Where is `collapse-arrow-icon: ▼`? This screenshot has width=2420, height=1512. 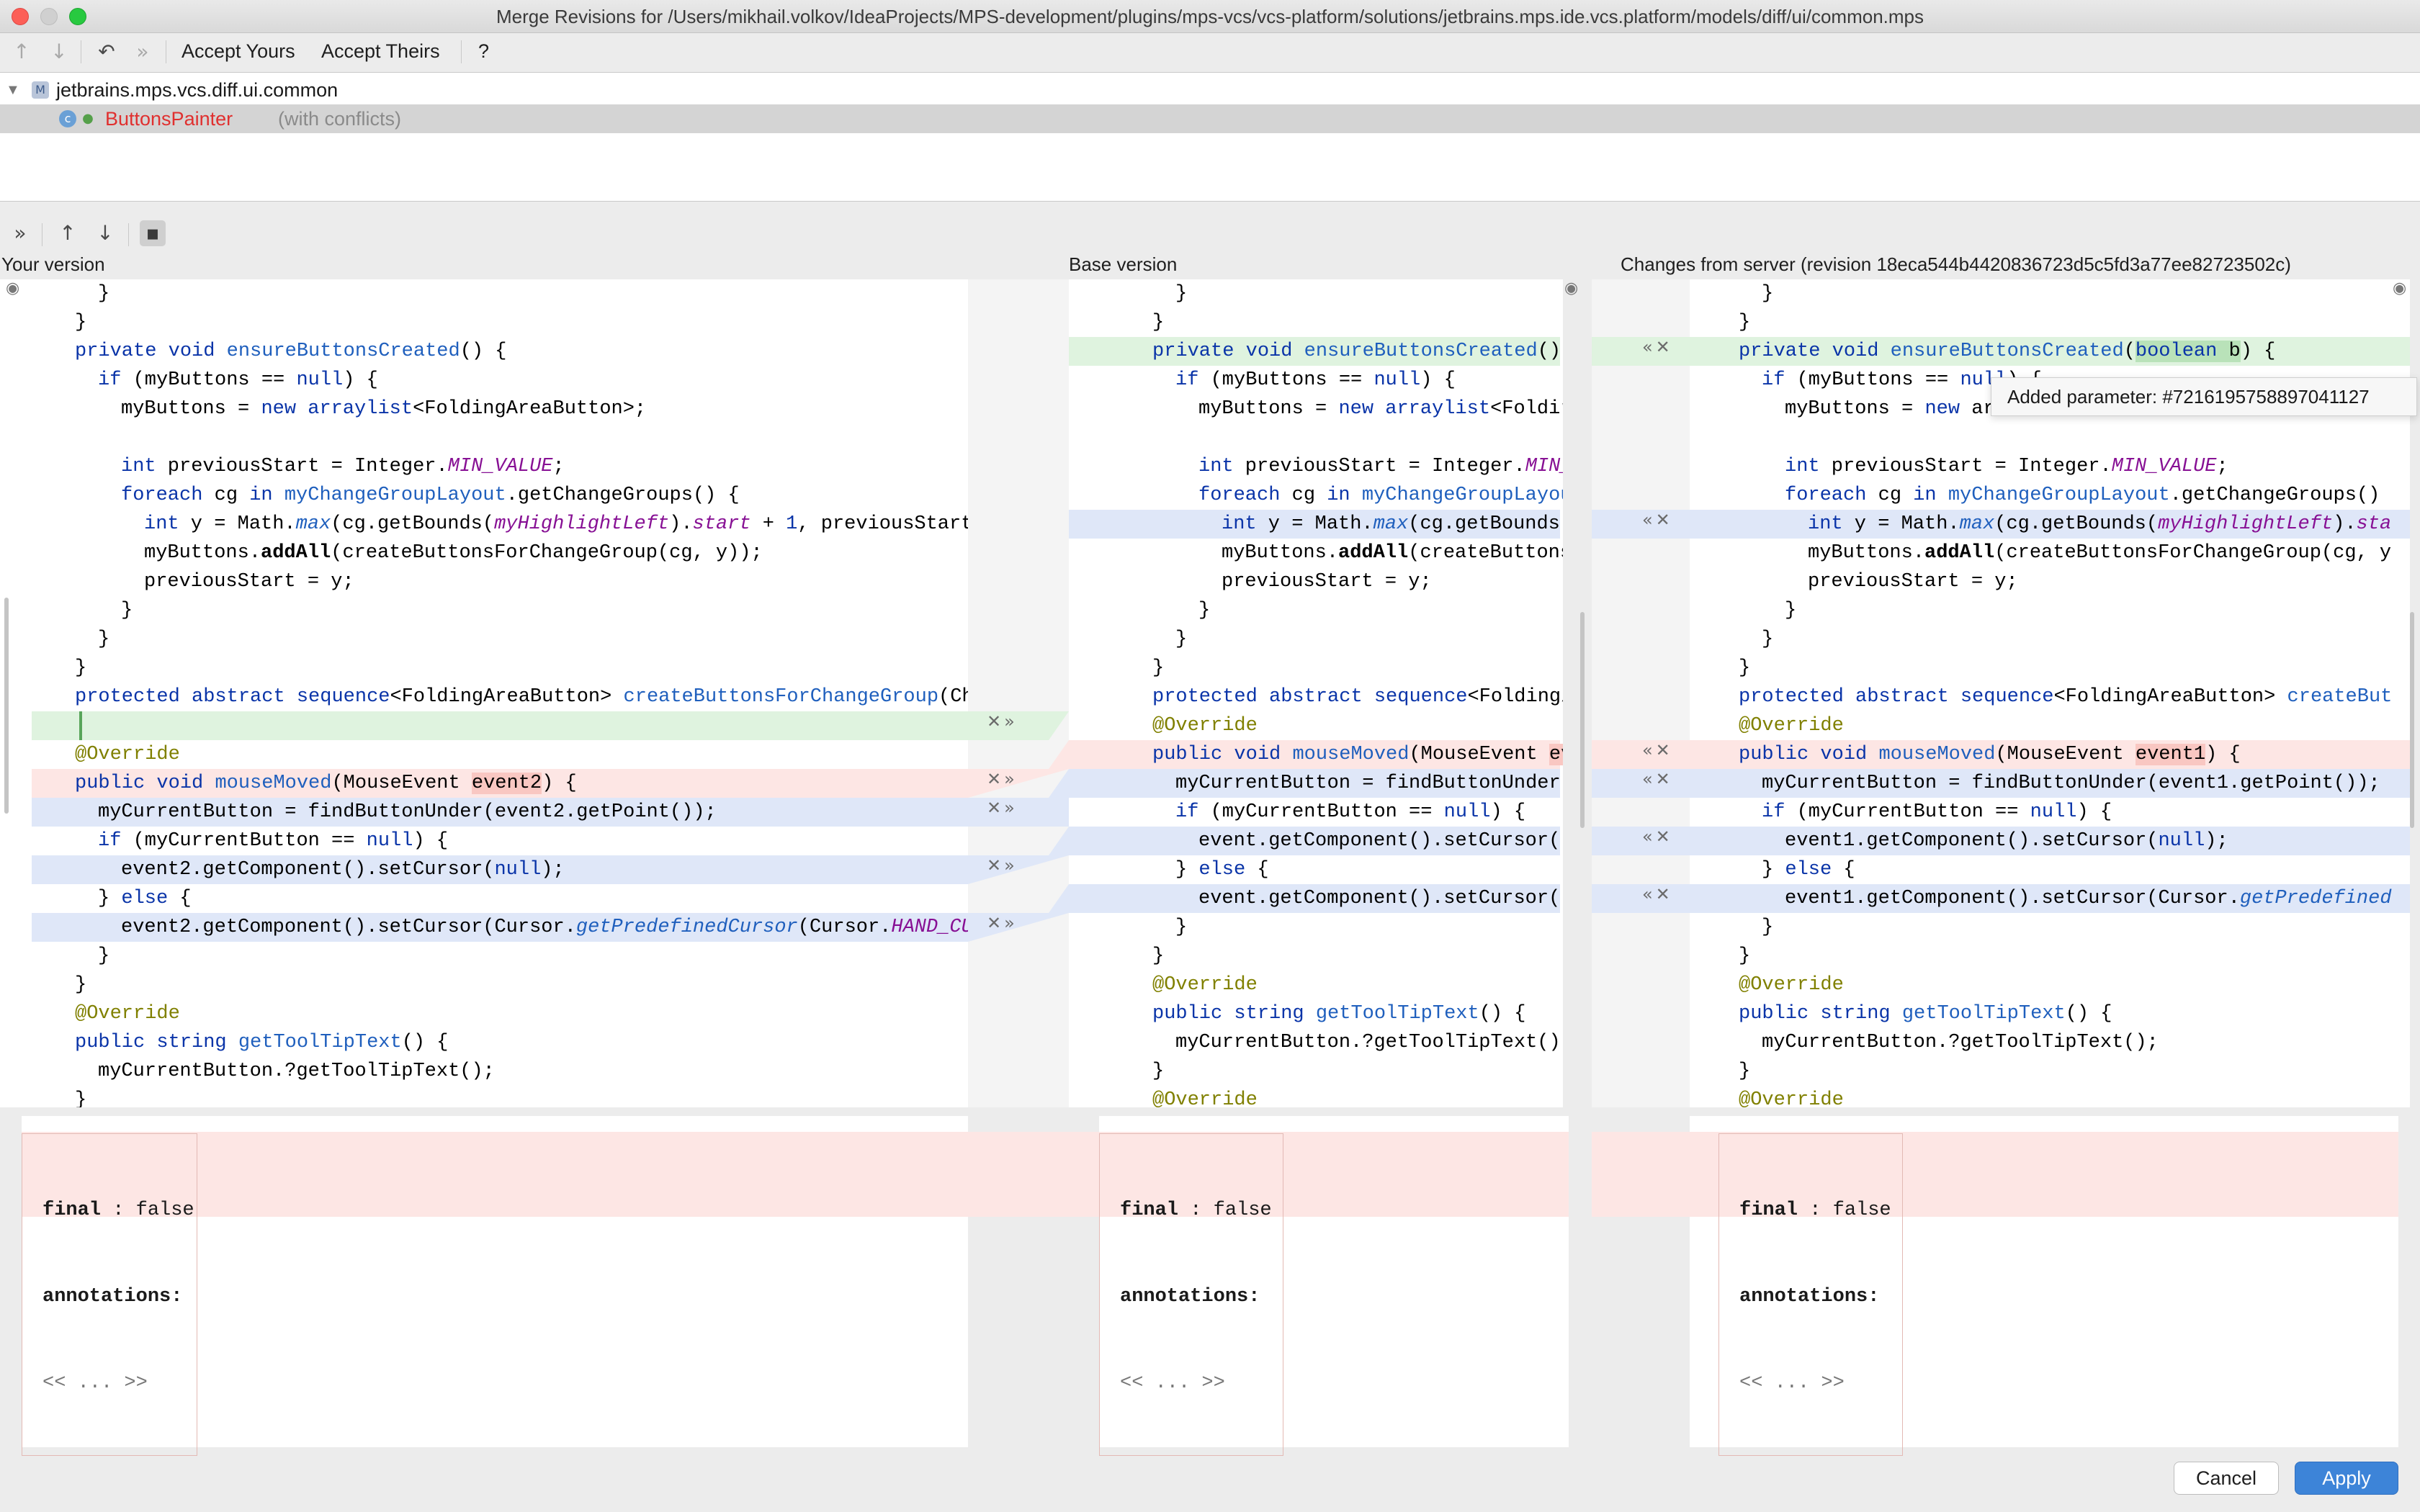 collapse-arrow-icon: ▼ is located at coordinates (13, 90).